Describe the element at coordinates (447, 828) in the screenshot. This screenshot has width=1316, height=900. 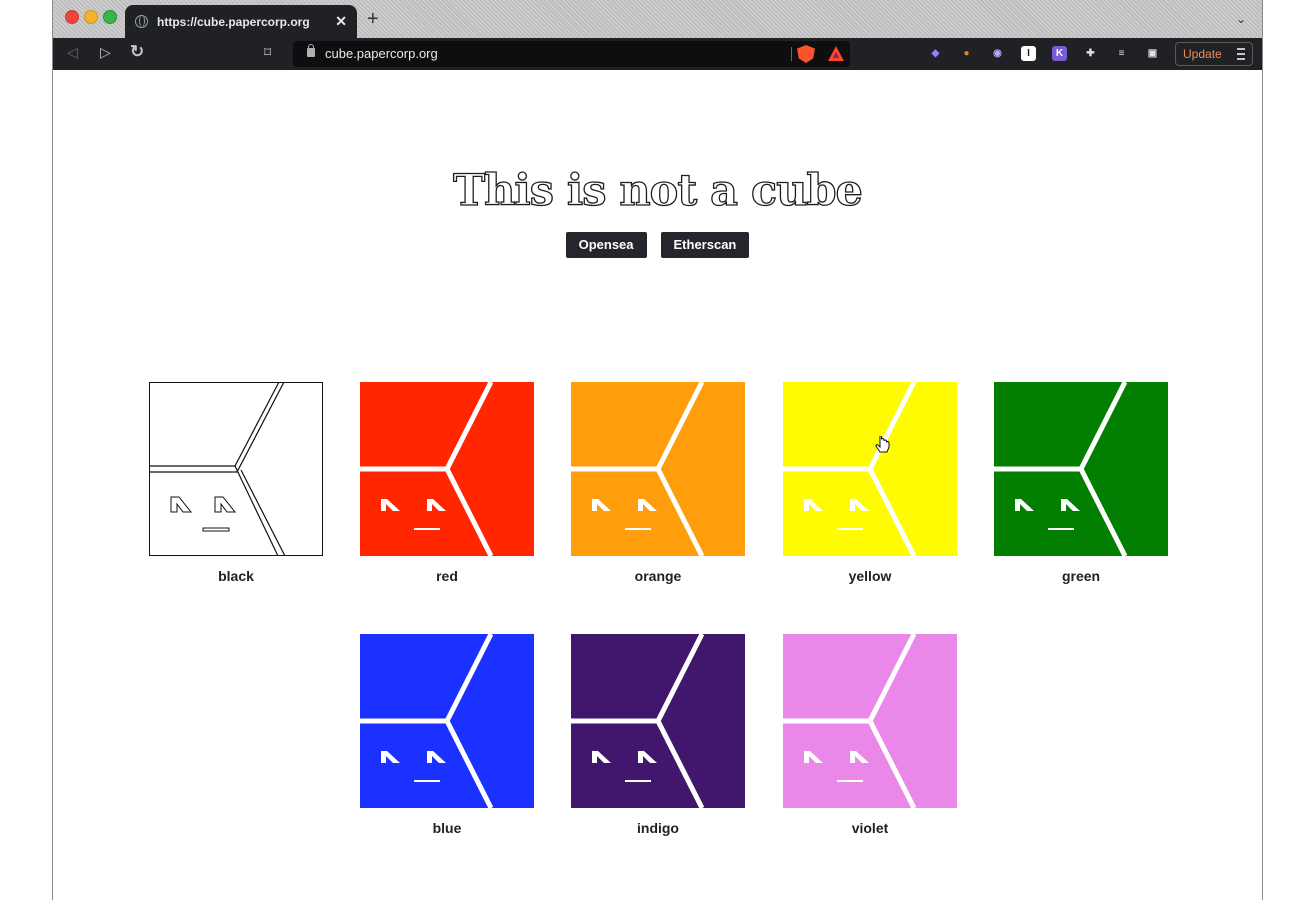
I see `cube-label: blue` at that location.